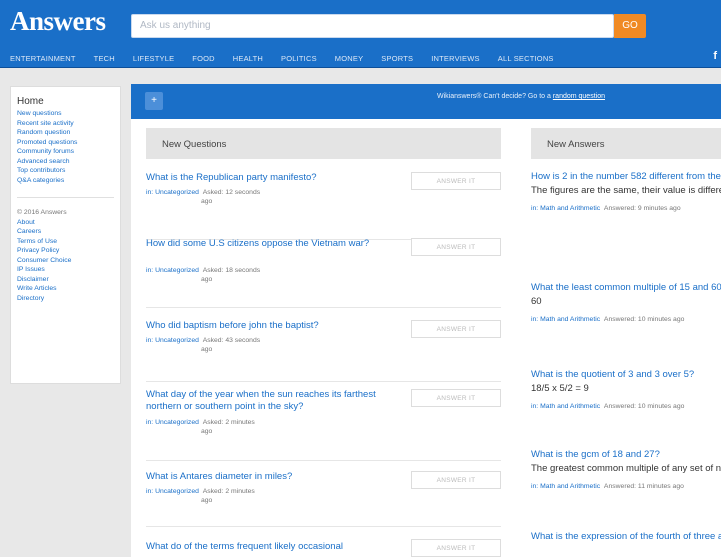 This screenshot has height=557, width=721. What do you see at coordinates (42, 212) in the screenshot?
I see `copyright: © 2016 Answers` at bounding box center [42, 212].